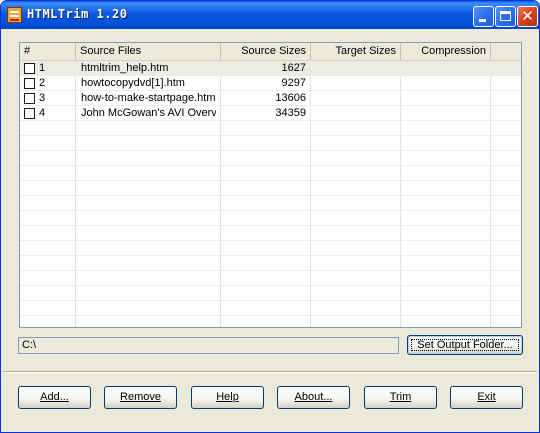  I want to click on remove-button: Remove, so click(140, 397).